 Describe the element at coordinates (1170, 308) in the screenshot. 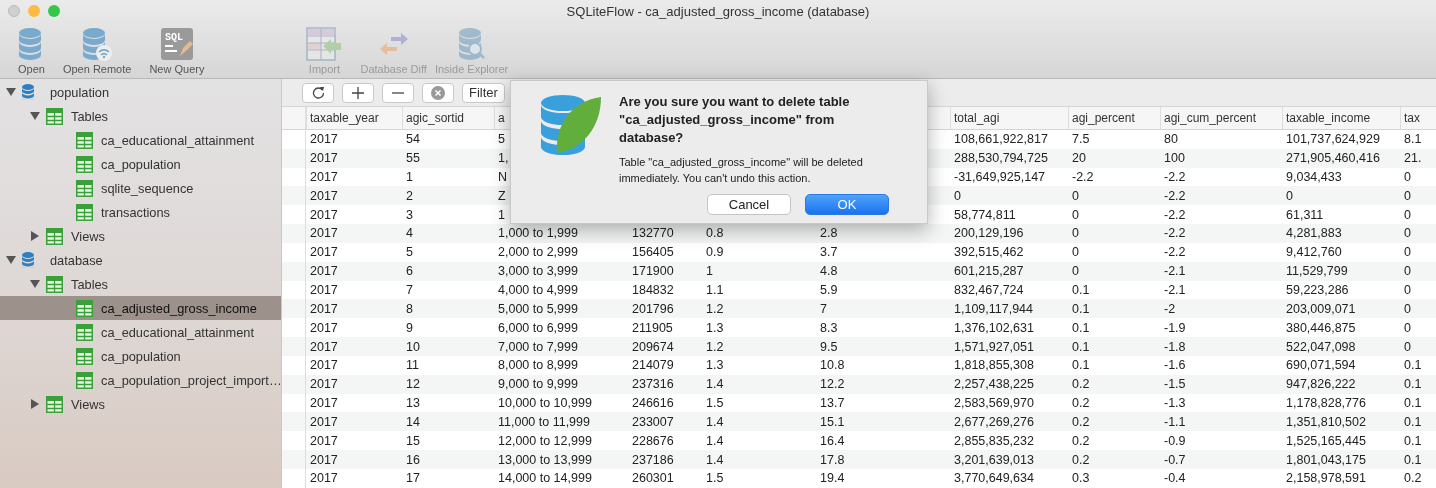

I see `table-cell-text: -2` at that location.